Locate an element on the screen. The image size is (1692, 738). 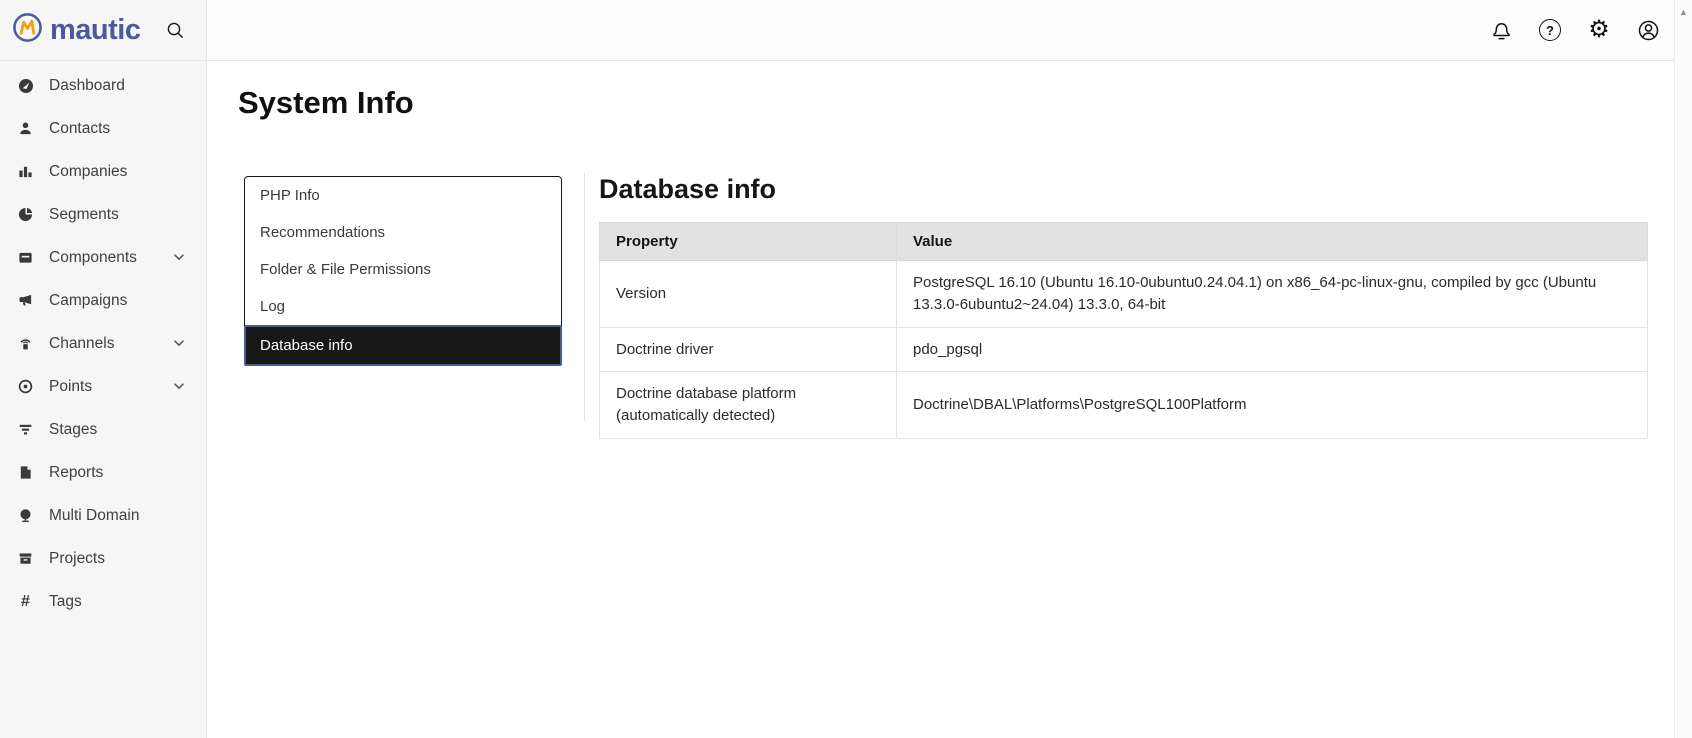
settings-gear-icon: ⚙ is located at coordinates (1599, 30).